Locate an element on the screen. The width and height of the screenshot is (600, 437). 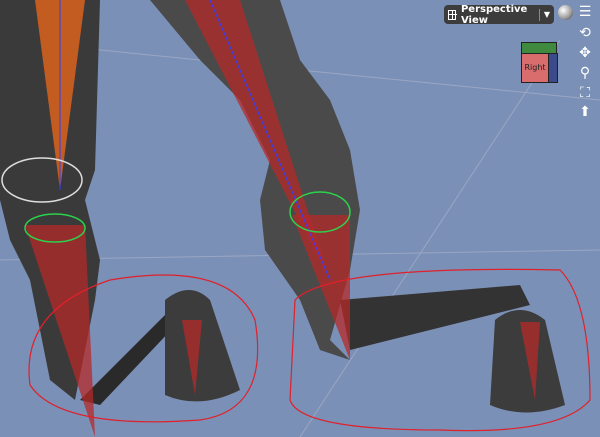
view-cube: Right is located at coordinates (538, 63).